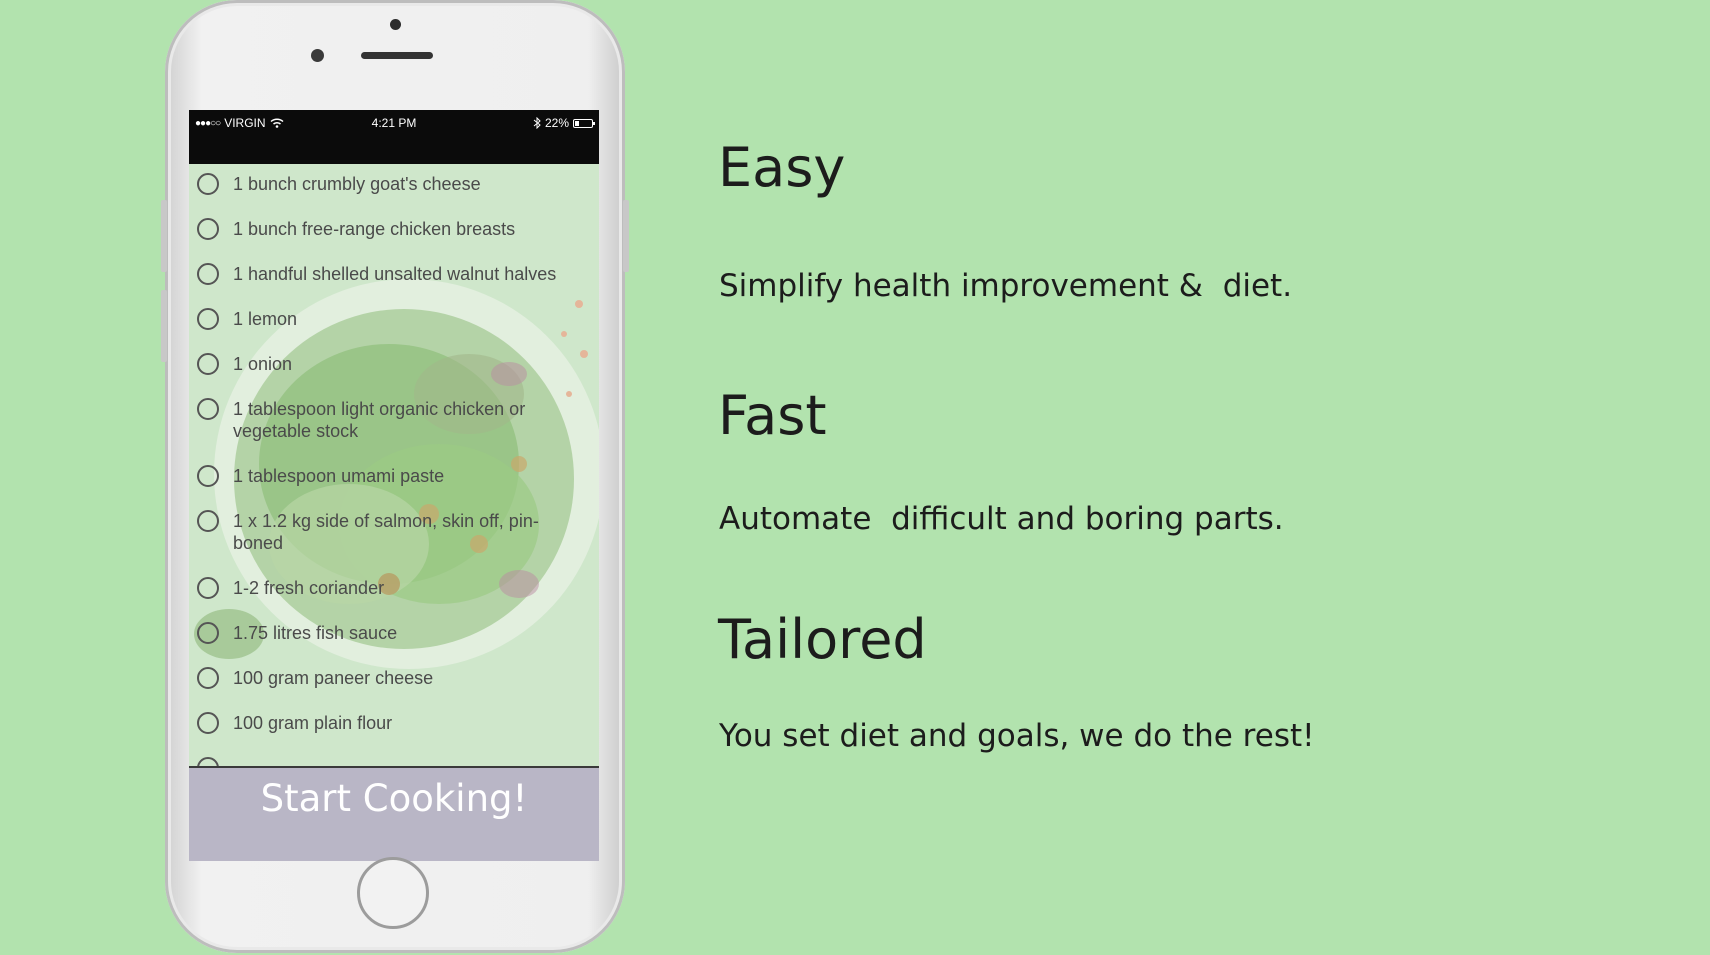  Describe the element at coordinates (397, 319) in the screenshot. I see `list-item: 1 lemon` at that location.